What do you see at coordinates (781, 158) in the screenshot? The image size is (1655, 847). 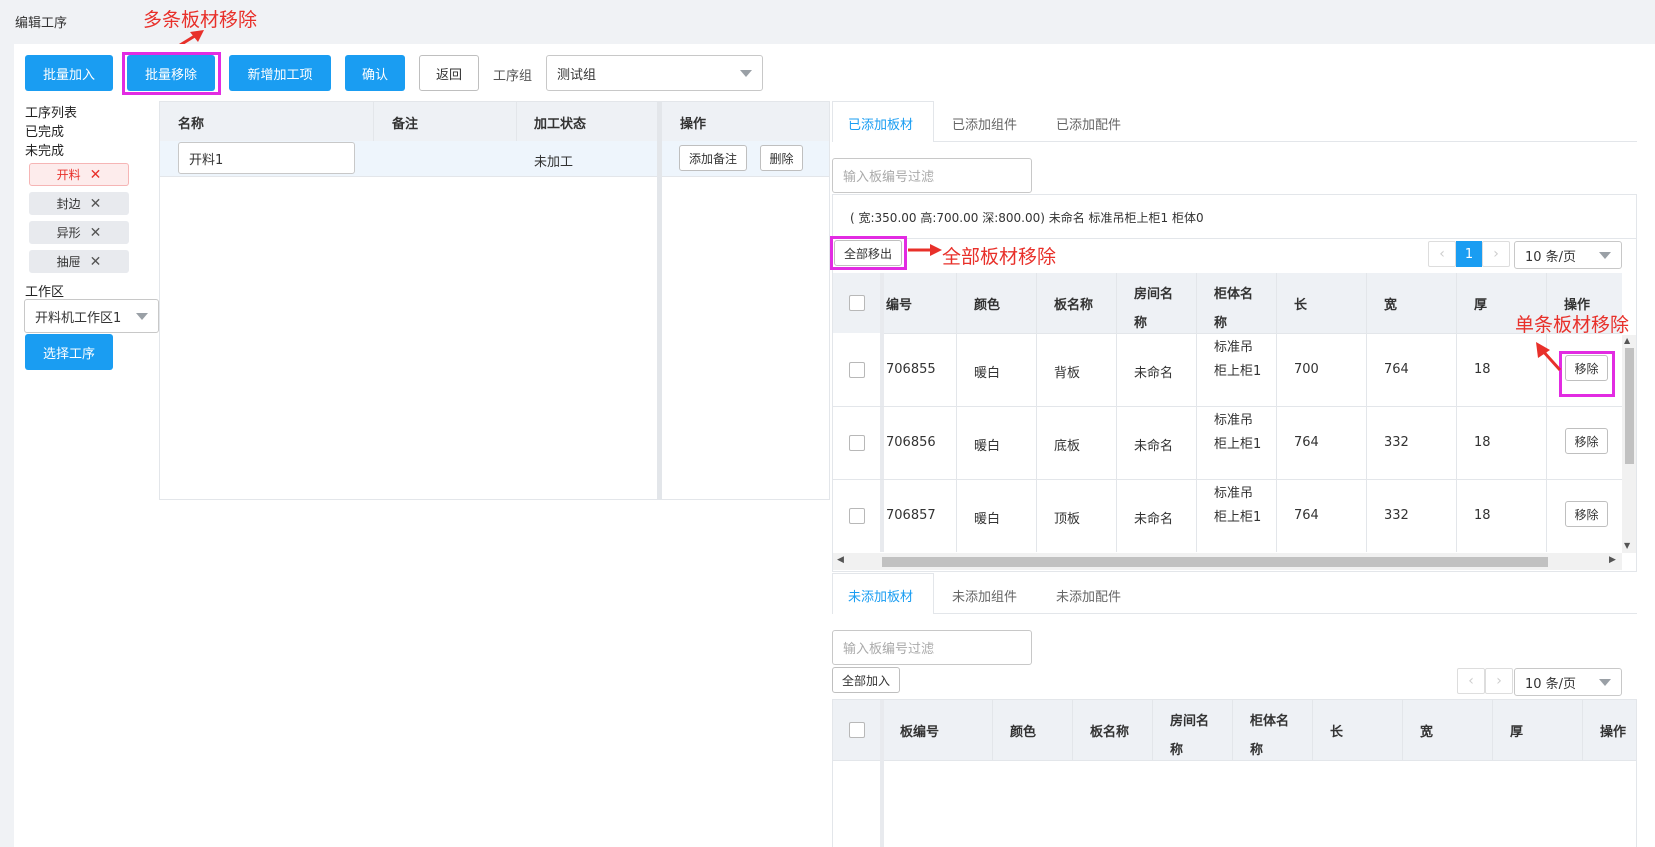 I see `delete-button: 删除` at bounding box center [781, 158].